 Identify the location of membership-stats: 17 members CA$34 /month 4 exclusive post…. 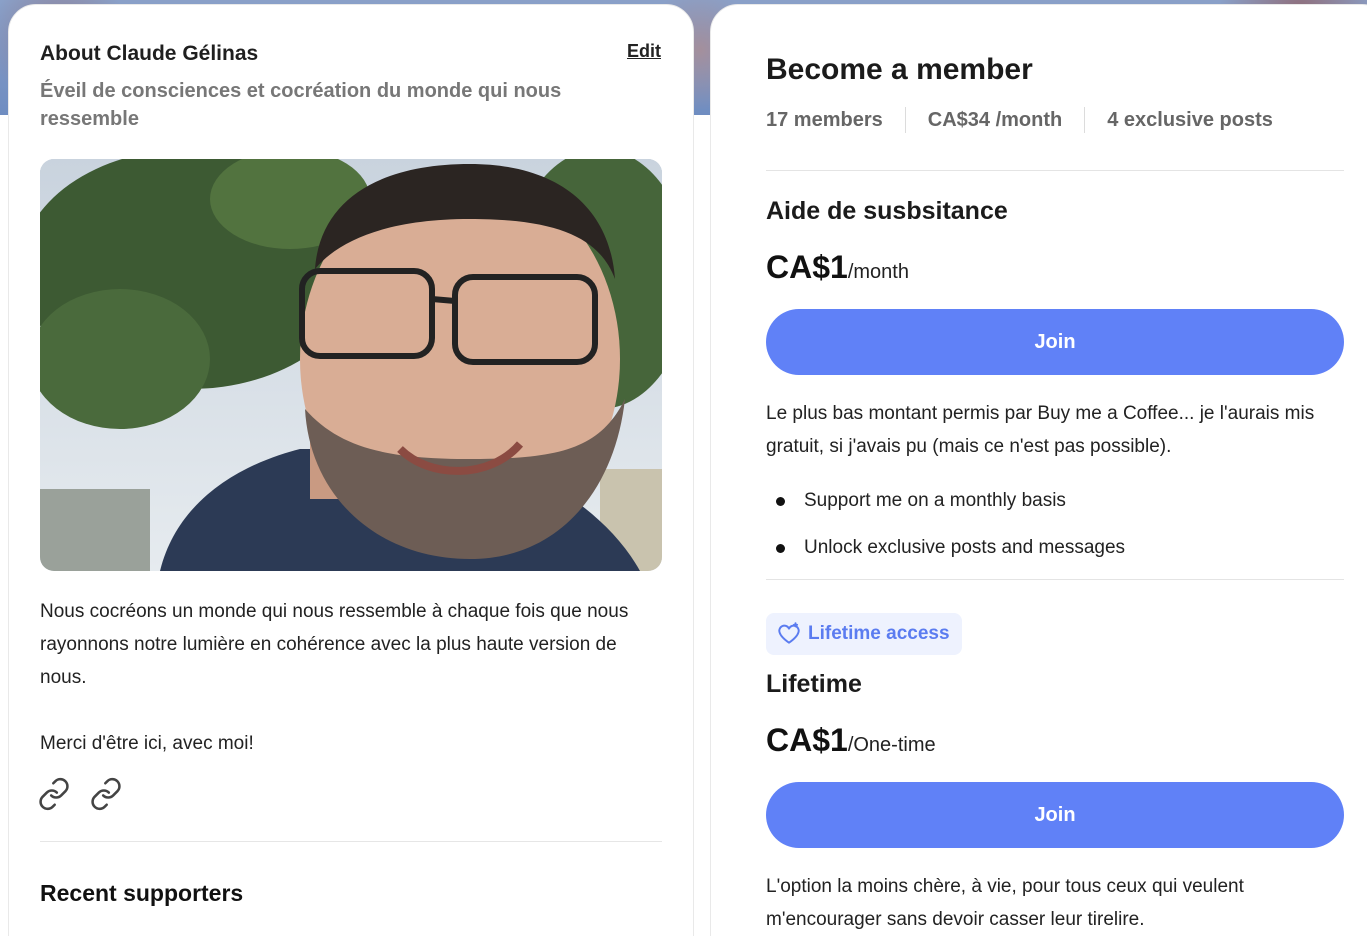
(1019, 120).